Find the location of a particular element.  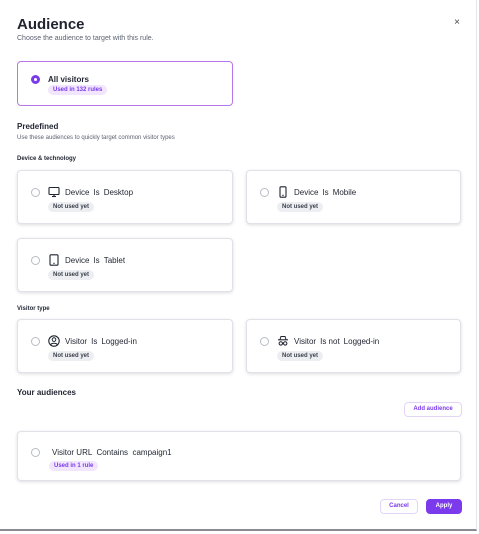

visitor-not-logged-in-radio is located at coordinates (264, 341).